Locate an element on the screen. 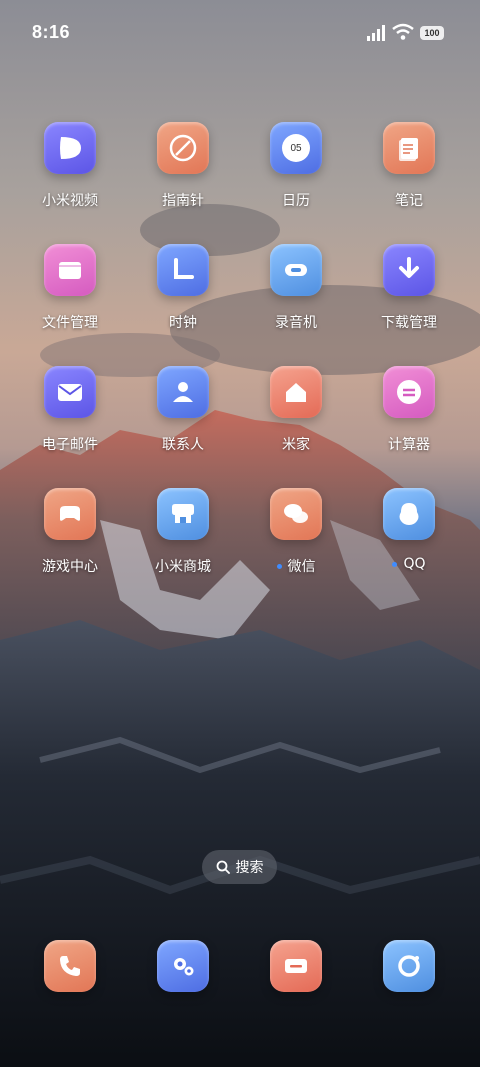 Image resolution: width=480 pixels, height=1067 pixels. app-label: 下载管理 is located at coordinates (409, 323).